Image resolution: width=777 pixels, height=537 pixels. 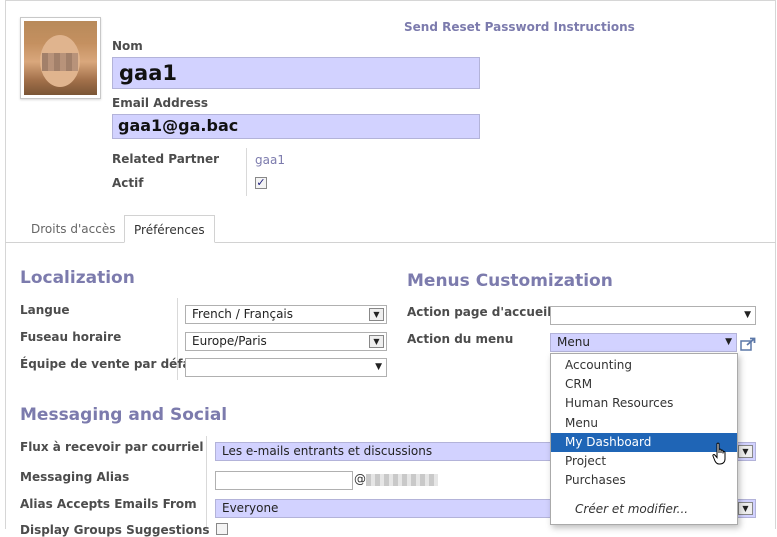 What do you see at coordinates (644, 403) in the screenshot?
I see `dropdown-option-human-resources: Human Resources` at bounding box center [644, 403].